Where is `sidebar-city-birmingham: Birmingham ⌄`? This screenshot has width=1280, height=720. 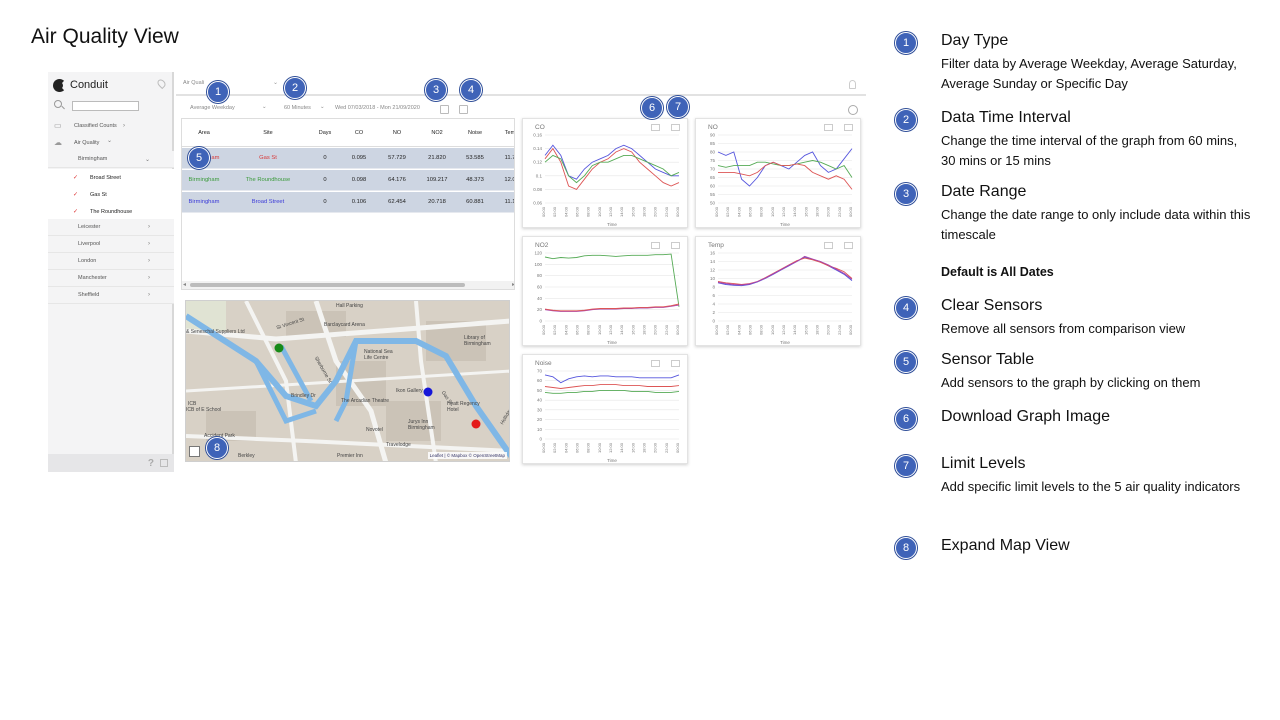
sidebar-city-birmingham: Birmingham ⌄ is located at coordinates (111, 159).